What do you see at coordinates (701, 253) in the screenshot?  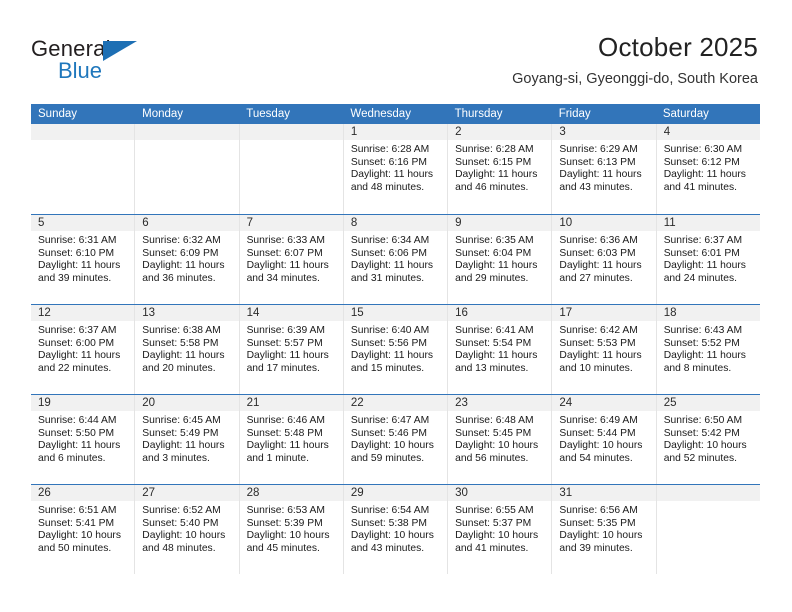 I see `sunset-text: Sunset: 6:01 PM` at bounding box center [701, 253].